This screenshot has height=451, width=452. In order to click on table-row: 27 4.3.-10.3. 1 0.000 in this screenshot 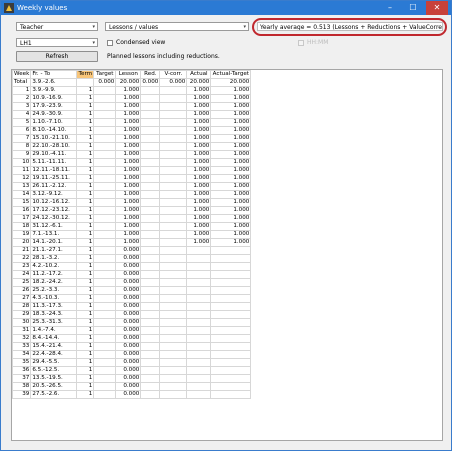, I will do `click(132, 298)`.